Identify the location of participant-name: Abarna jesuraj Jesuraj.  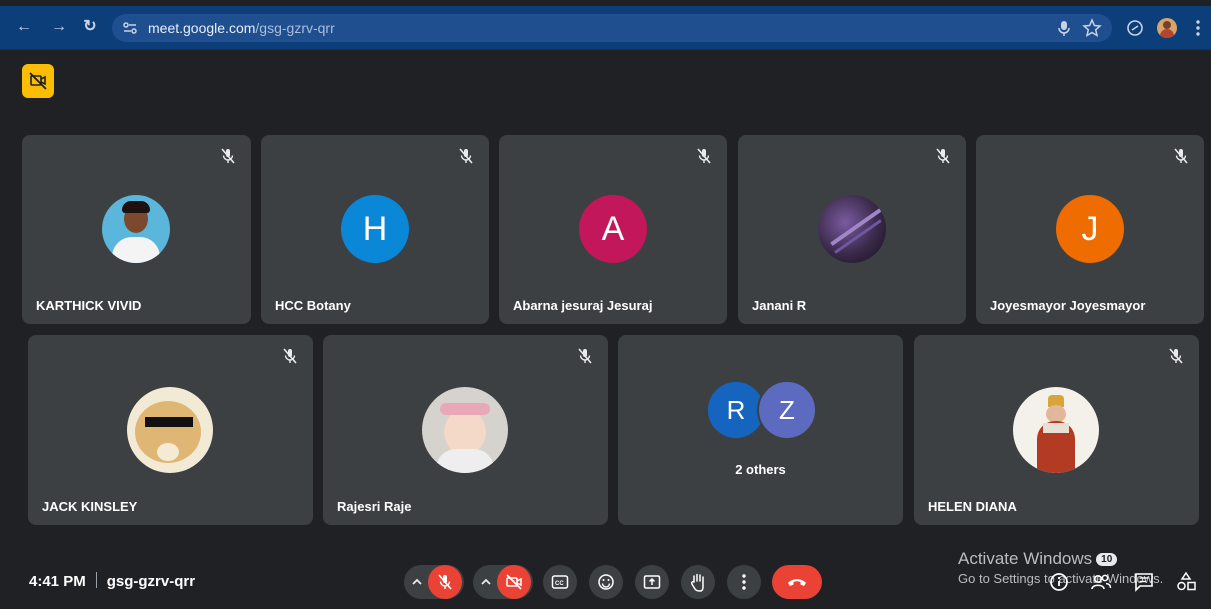
(583, 305).